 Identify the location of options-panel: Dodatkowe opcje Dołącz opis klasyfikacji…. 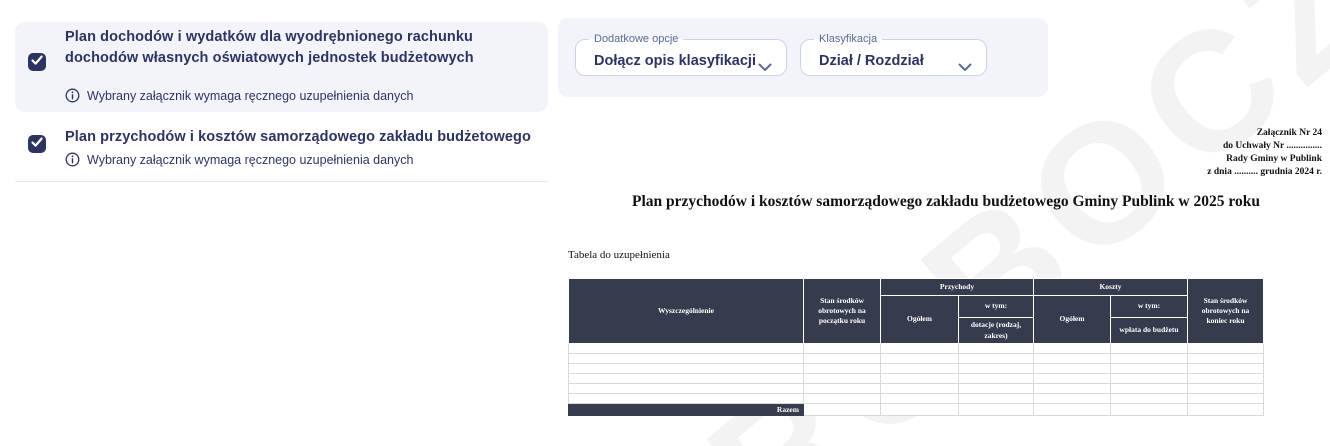
(803, 57).